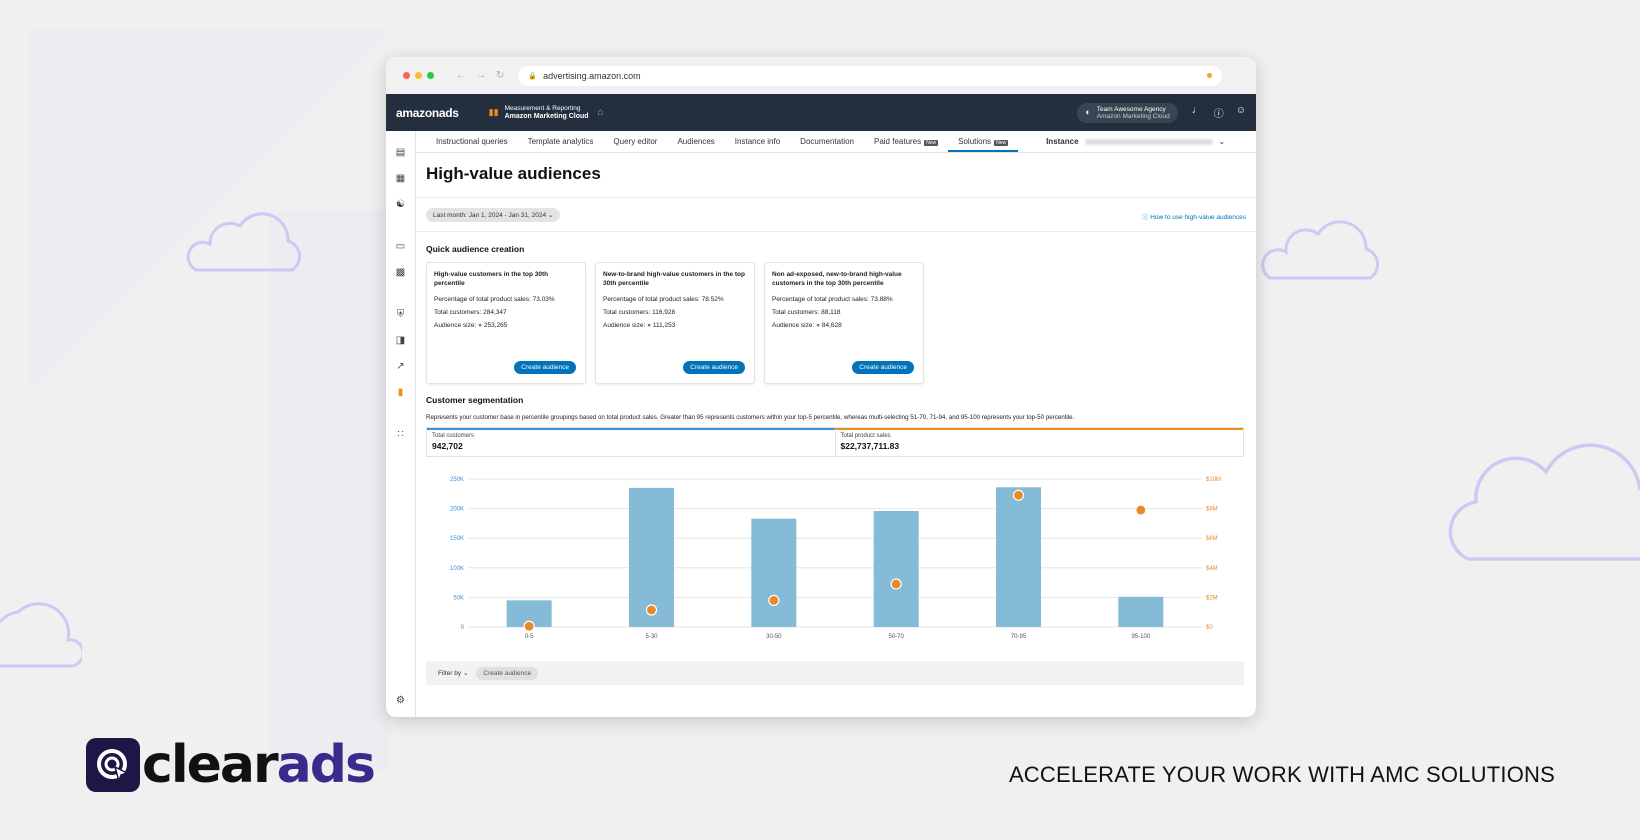 Image resolution: width=1640 pixels, height=840 pixels. What do you see at coordinates (326, 765) in the screenshot?
I see `logo-text-ads: ads` at bounding box center [326, 765].